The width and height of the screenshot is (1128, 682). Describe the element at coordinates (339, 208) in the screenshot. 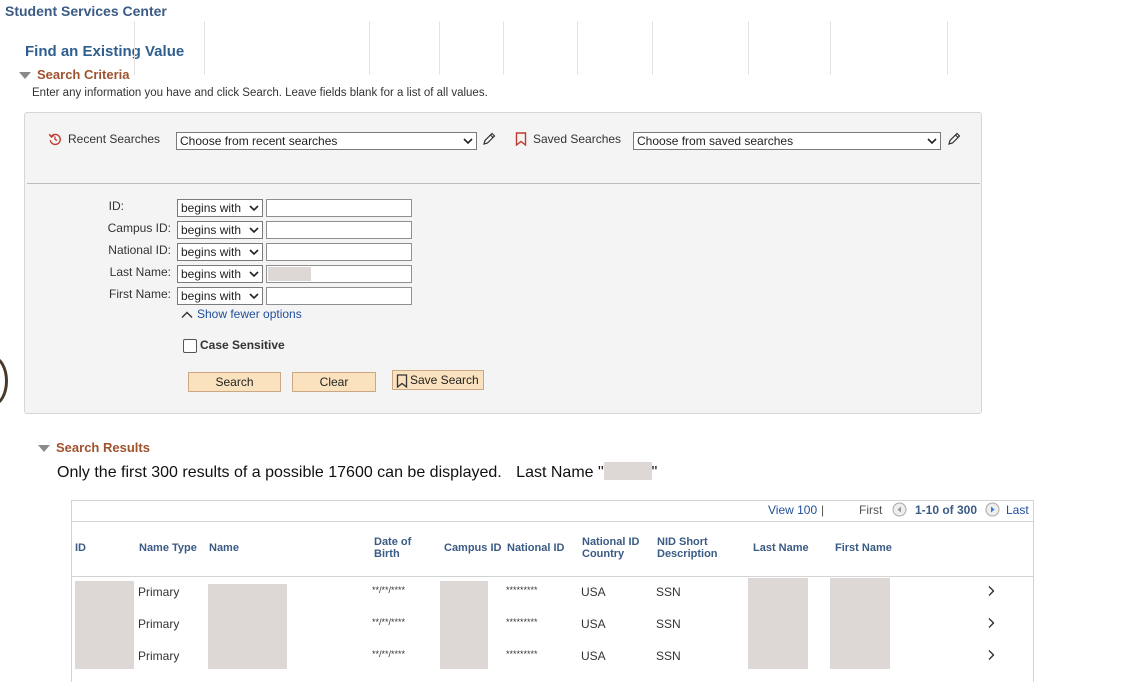

I see `id-input` at that location.